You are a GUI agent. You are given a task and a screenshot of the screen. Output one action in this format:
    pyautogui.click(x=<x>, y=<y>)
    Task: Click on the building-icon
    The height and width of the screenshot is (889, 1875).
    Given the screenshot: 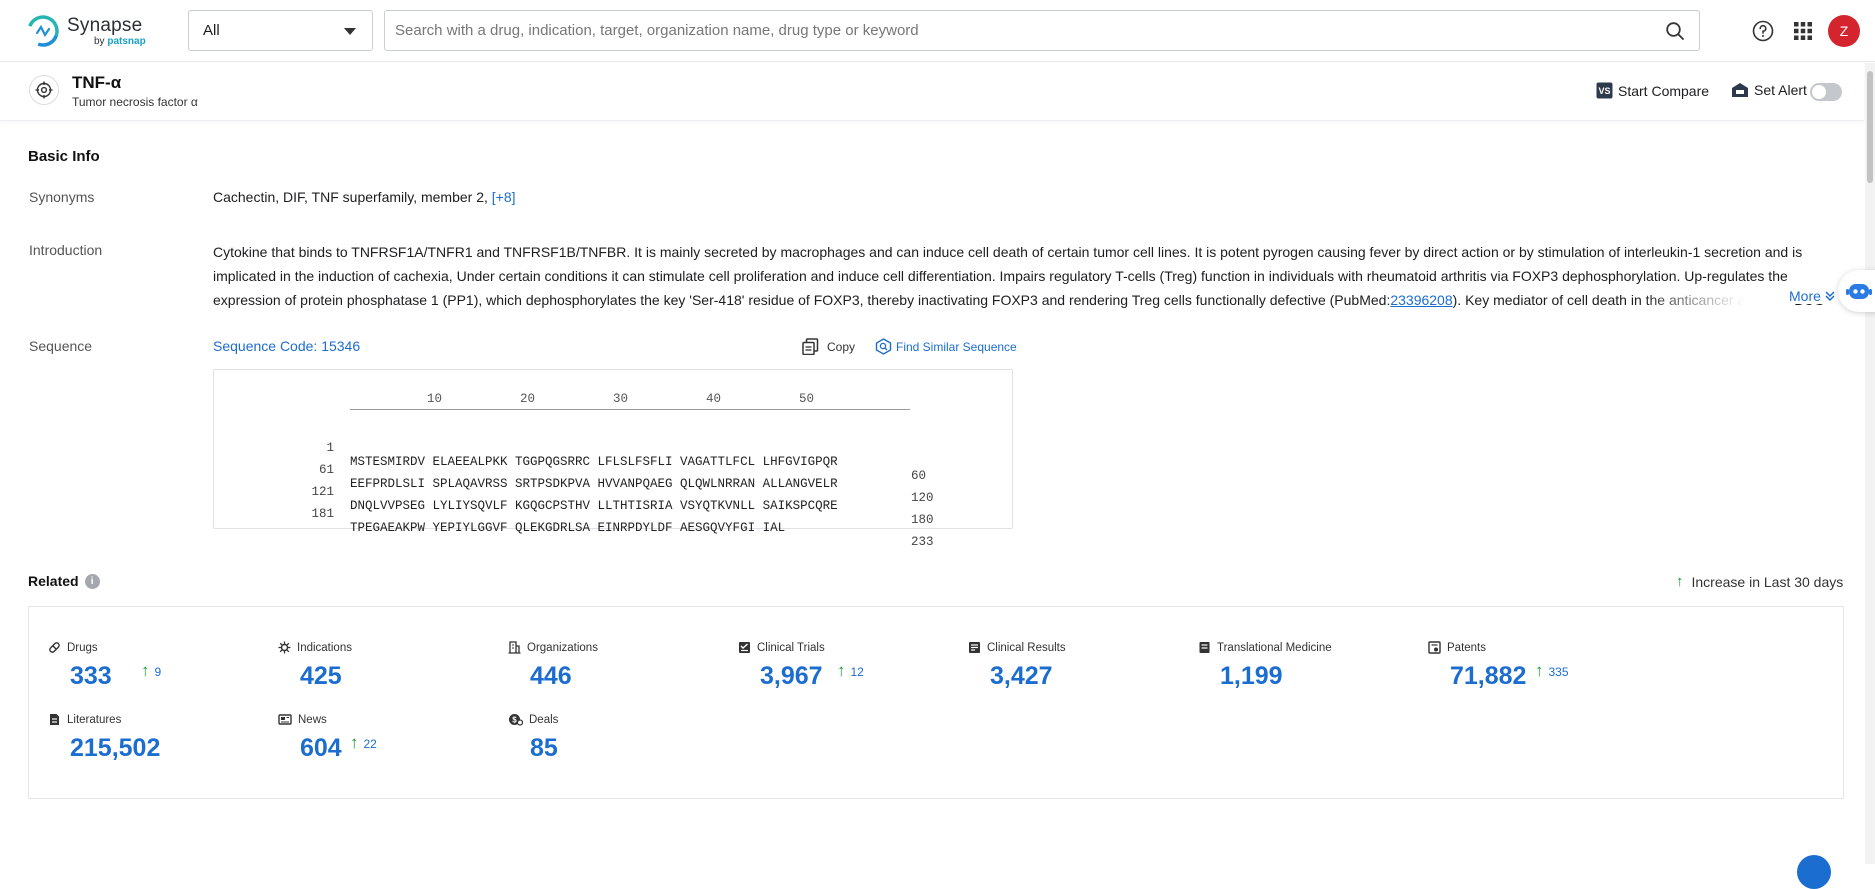 What is the action you would take?
    pyautogui.click(x=514, y=647)
    